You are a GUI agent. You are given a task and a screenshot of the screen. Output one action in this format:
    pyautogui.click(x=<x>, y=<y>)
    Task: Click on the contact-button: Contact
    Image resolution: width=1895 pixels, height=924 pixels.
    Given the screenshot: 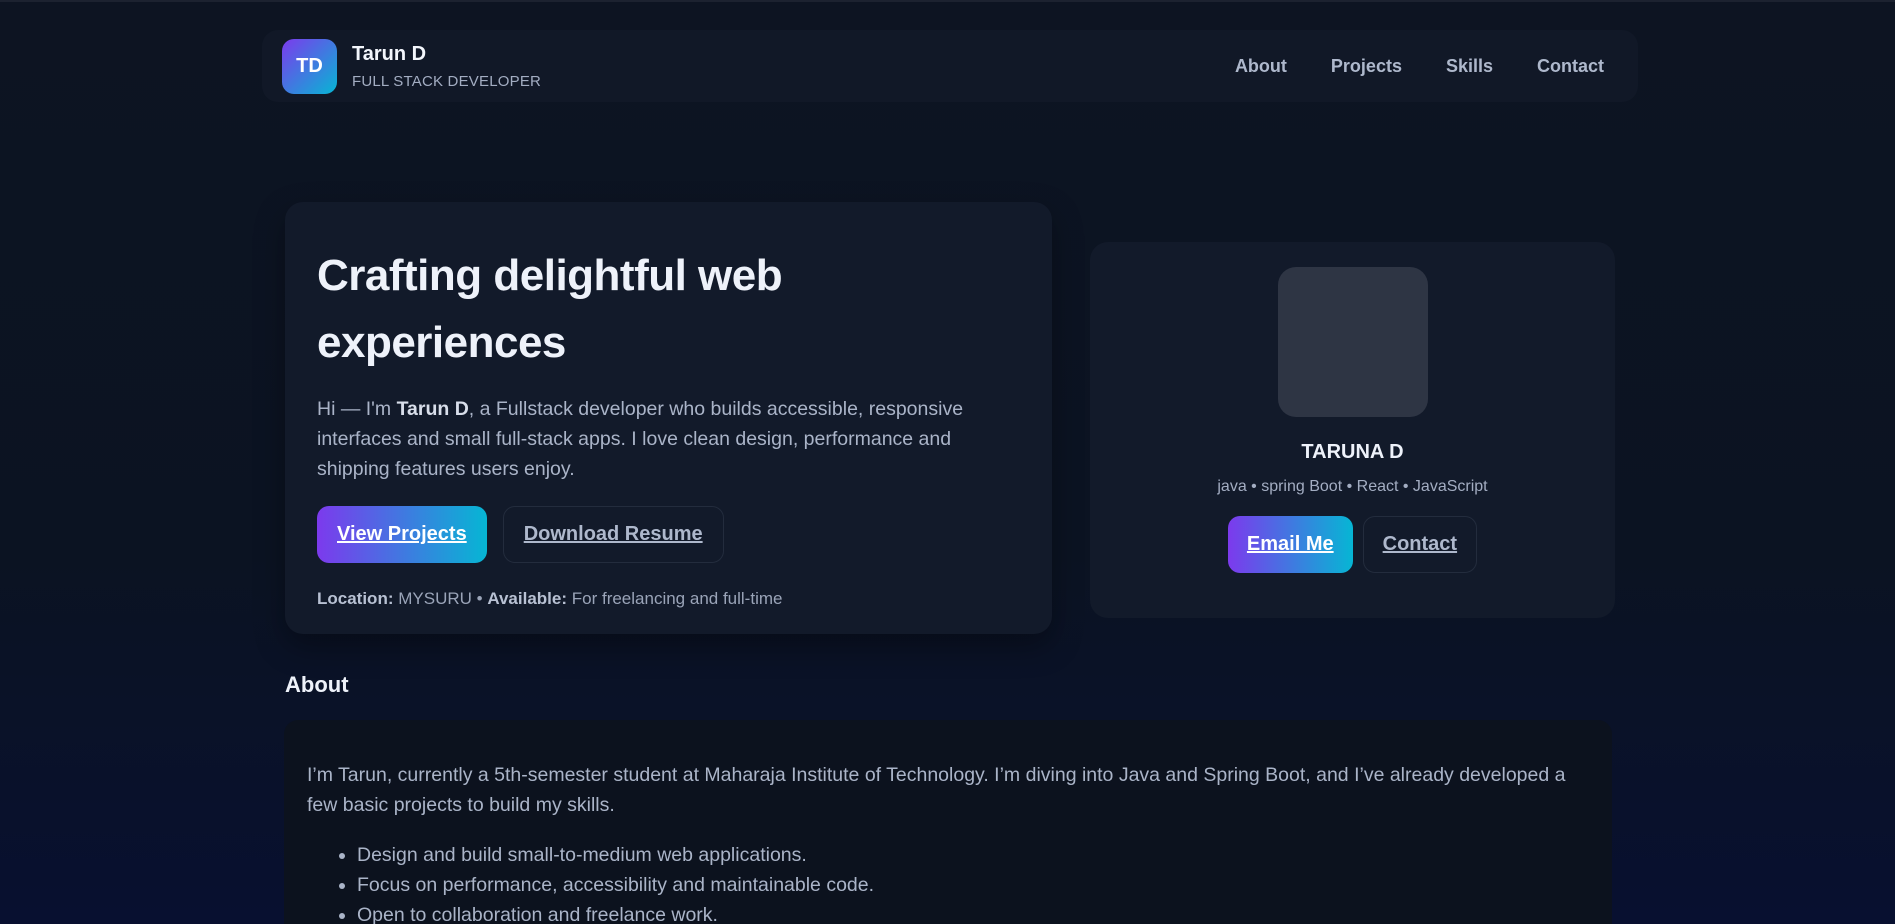 What is the action you would take?
    pyautogui.click(x=1420, y=544)
    